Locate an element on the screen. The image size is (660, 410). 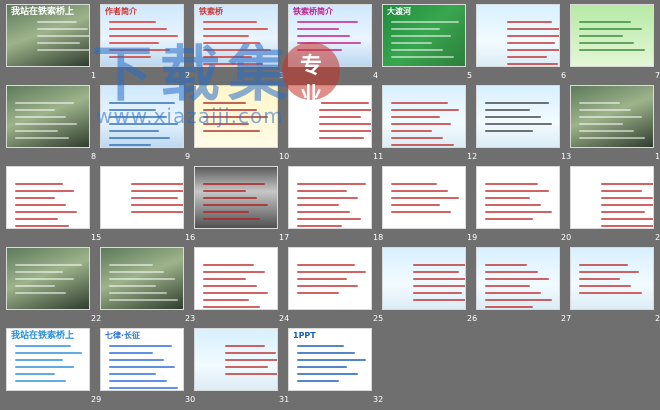
slide-title: 我站在铁索桥上 is located at coordinates (43, 336).